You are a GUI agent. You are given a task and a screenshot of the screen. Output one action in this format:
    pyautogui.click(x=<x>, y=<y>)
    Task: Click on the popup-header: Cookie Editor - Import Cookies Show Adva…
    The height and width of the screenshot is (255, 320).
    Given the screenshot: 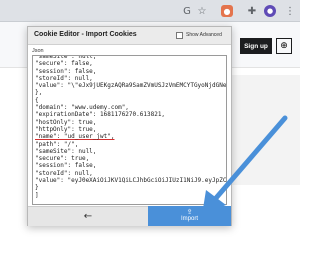 What is the action you would take?
    pyautogui.click(x=129, y=36)
    